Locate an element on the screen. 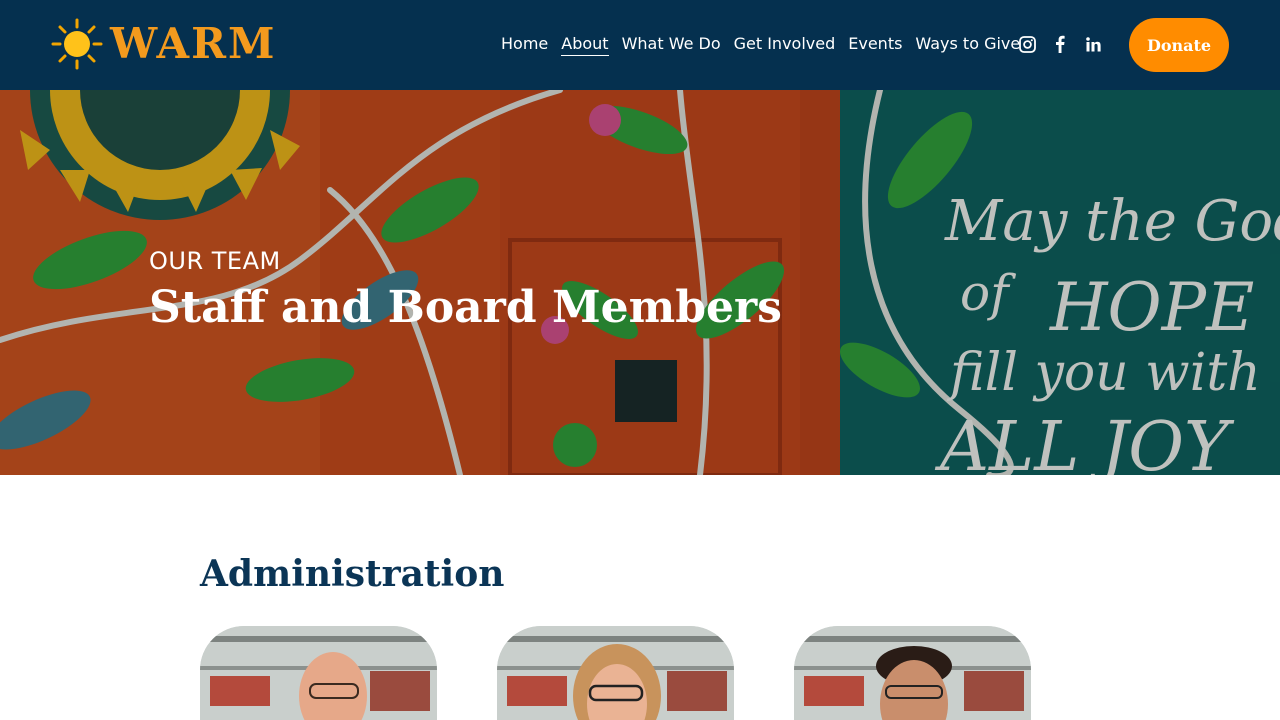 The width and height of the screenshot is (1280, 720). instagram-icon is located at coordinates (1027, 44).